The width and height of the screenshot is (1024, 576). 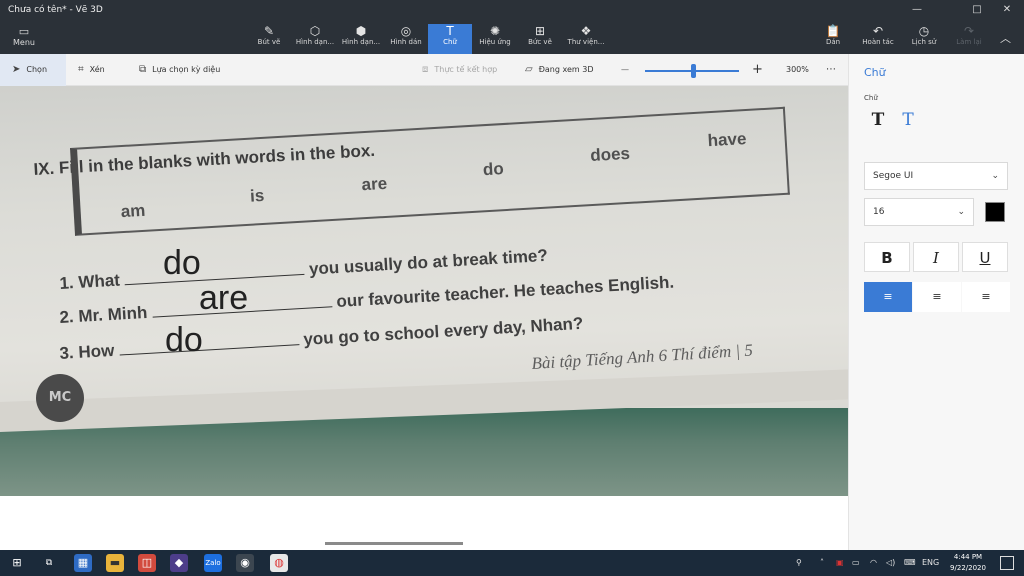 What do you see at coordinates (985, 257) in the screenshot?
I see `underline-button: U` at bounding box center [985, 257].